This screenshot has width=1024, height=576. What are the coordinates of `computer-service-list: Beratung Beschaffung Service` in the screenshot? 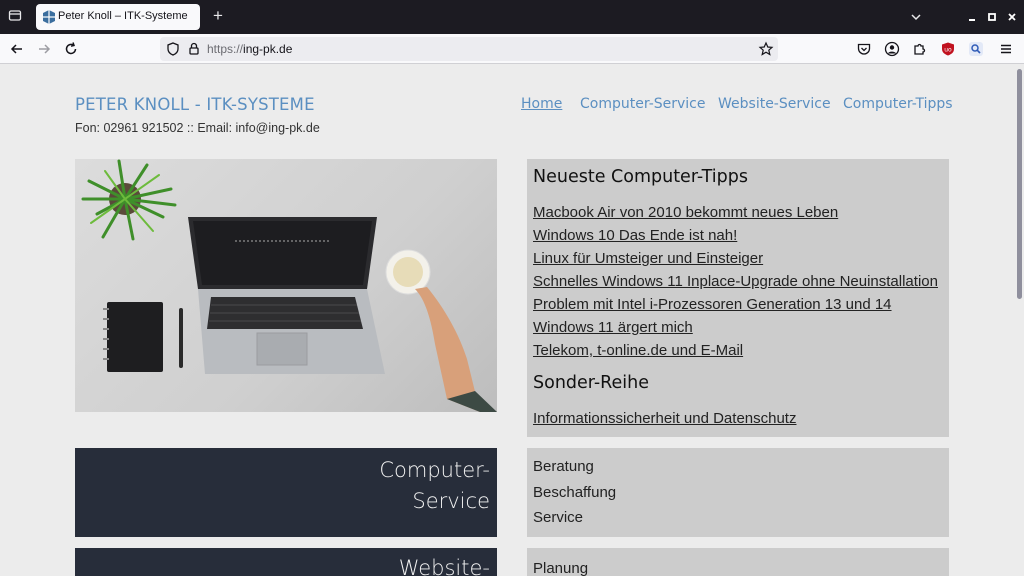 It's located at (574, 492).